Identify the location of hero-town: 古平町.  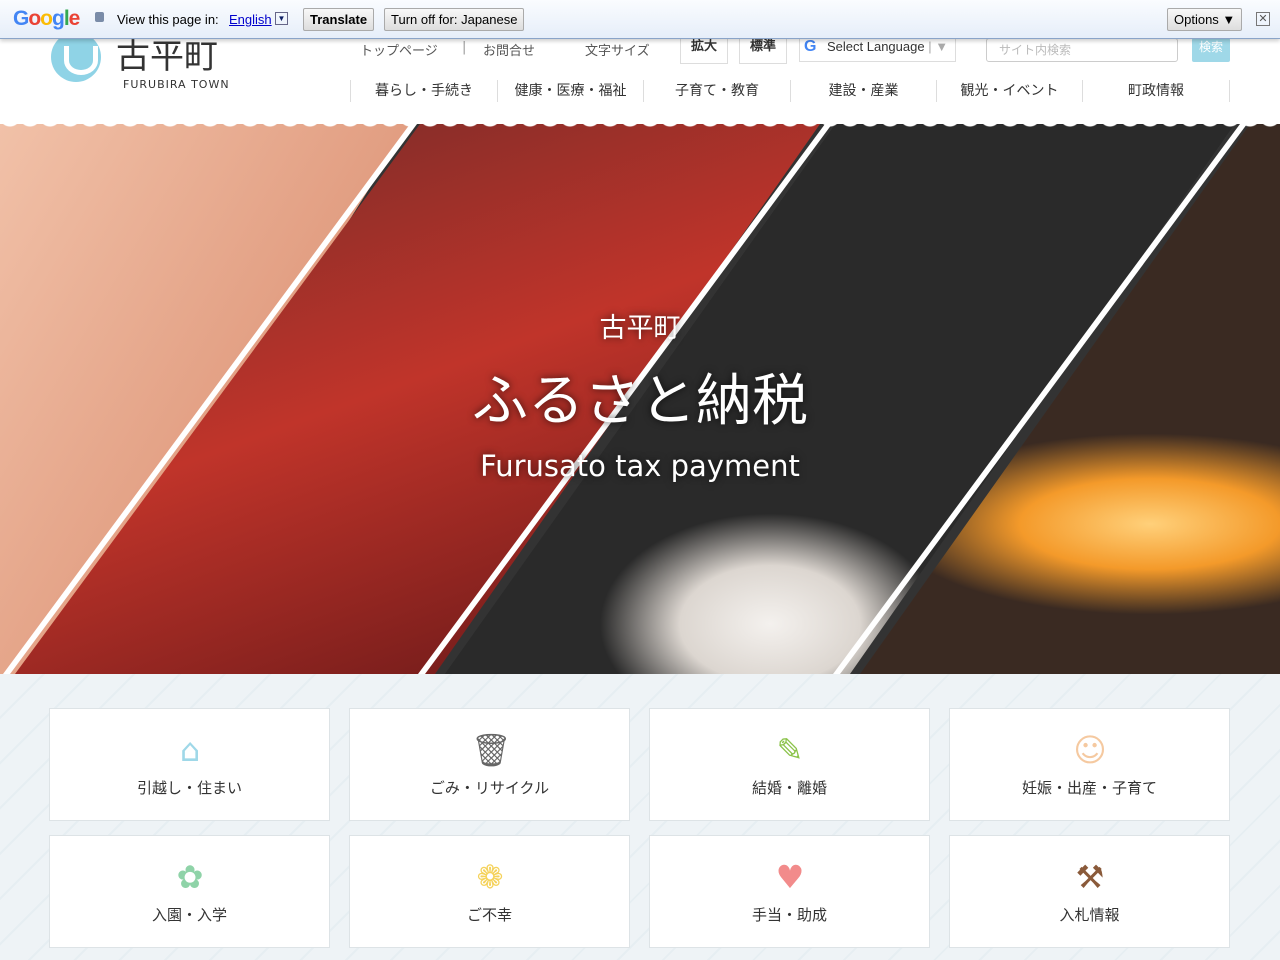
(640, 328).